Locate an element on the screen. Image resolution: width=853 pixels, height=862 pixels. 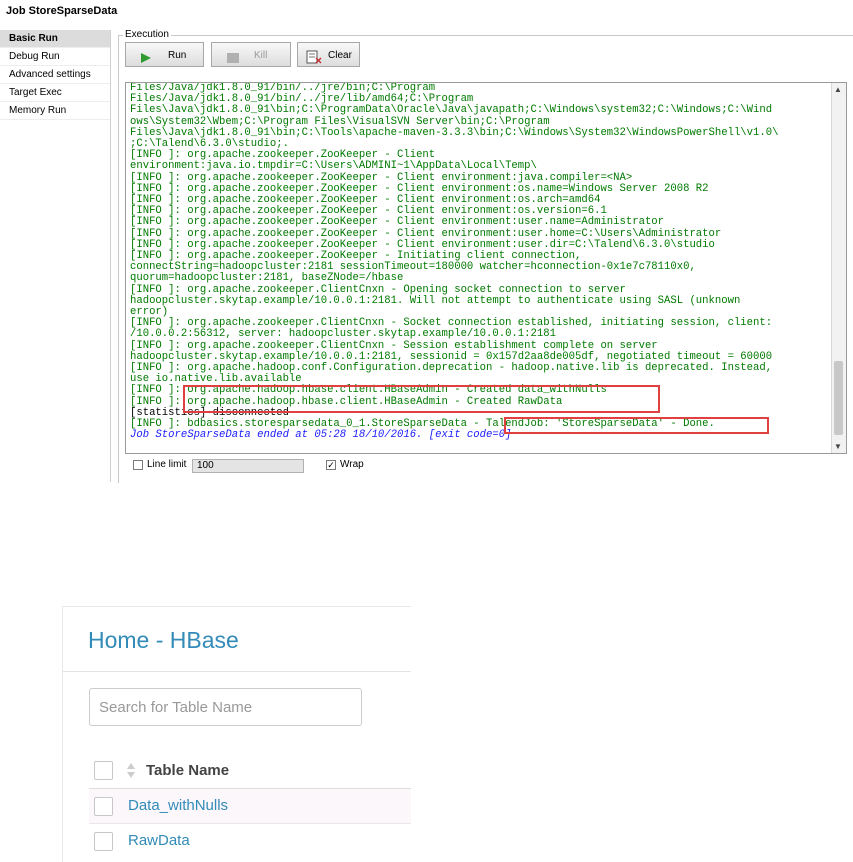
stop-icon is located at coordinates (233, 61).